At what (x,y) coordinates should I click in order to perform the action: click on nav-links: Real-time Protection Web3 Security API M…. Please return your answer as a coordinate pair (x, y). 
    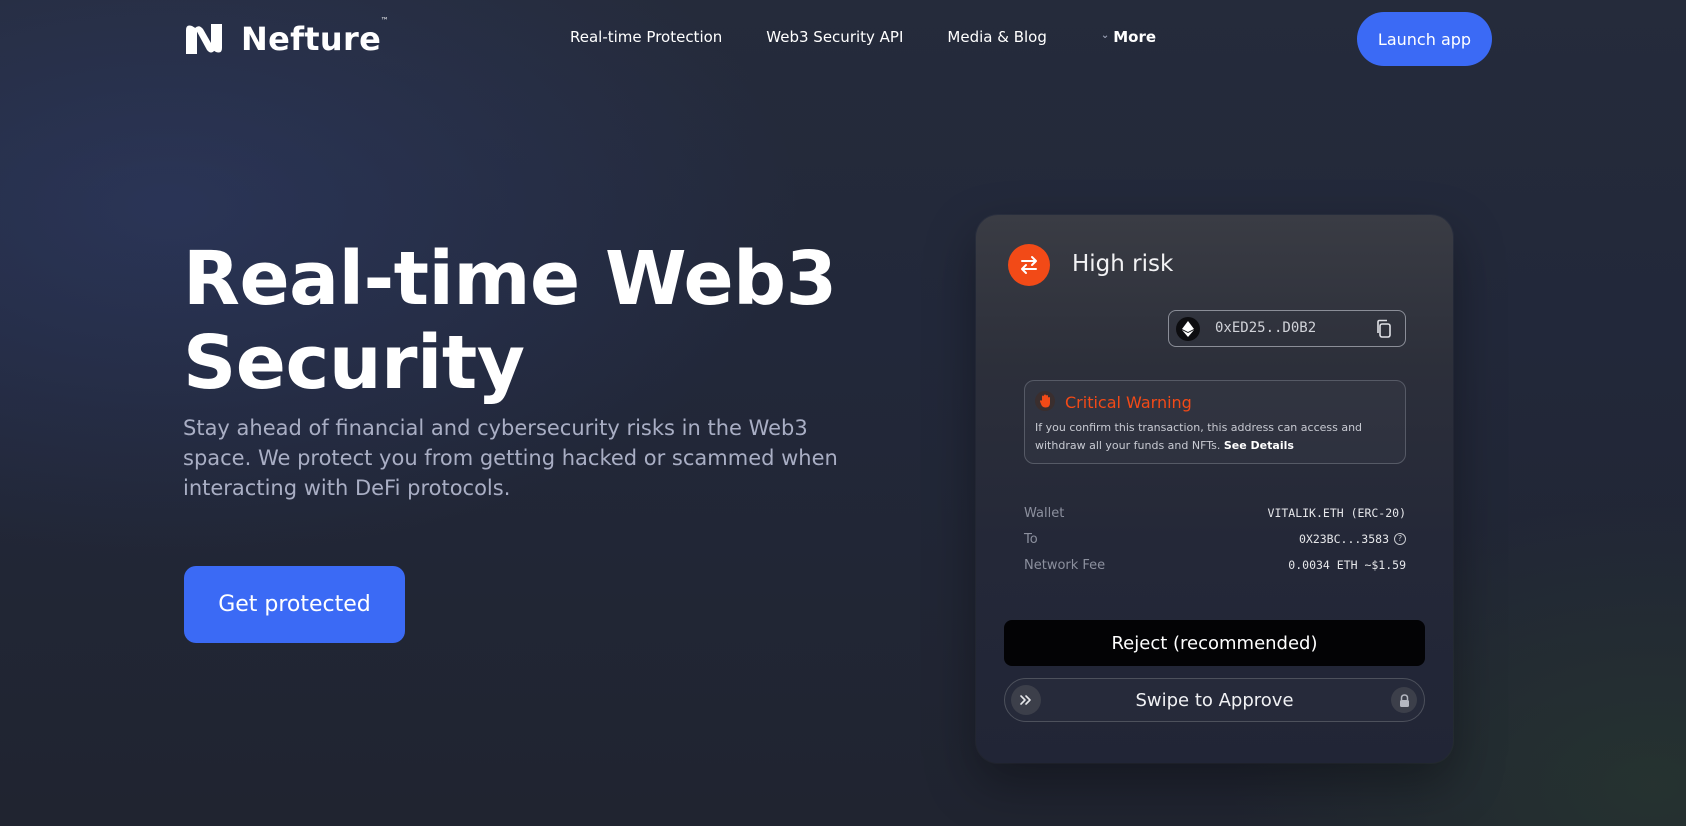
    Looking at the image, I should click on (885, 37).